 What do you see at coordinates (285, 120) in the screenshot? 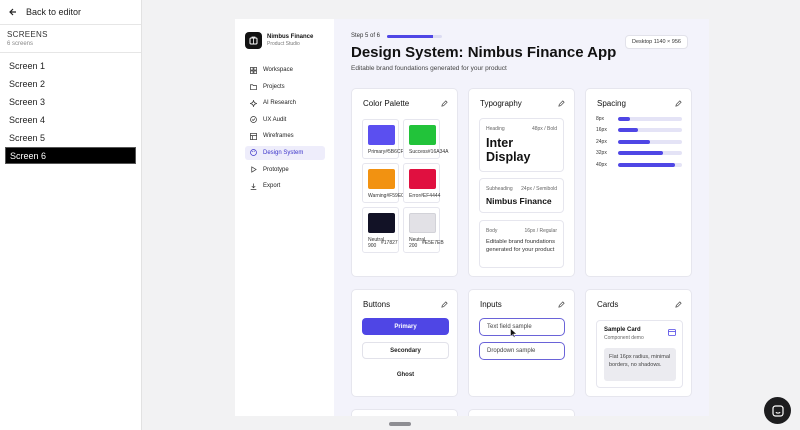
I see `nav-item-ux-audit: UX Audit` at bounding box center [285, 120].